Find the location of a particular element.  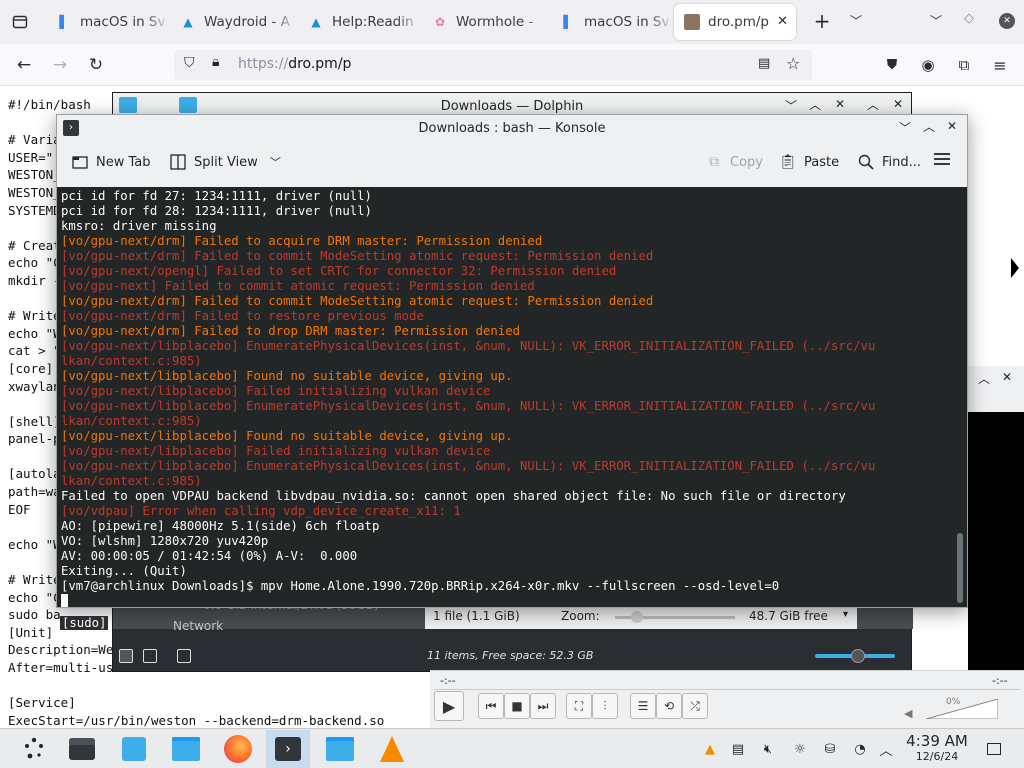

clock: 4:39 AM 12/6/24 is located at coordinates (937, 748).